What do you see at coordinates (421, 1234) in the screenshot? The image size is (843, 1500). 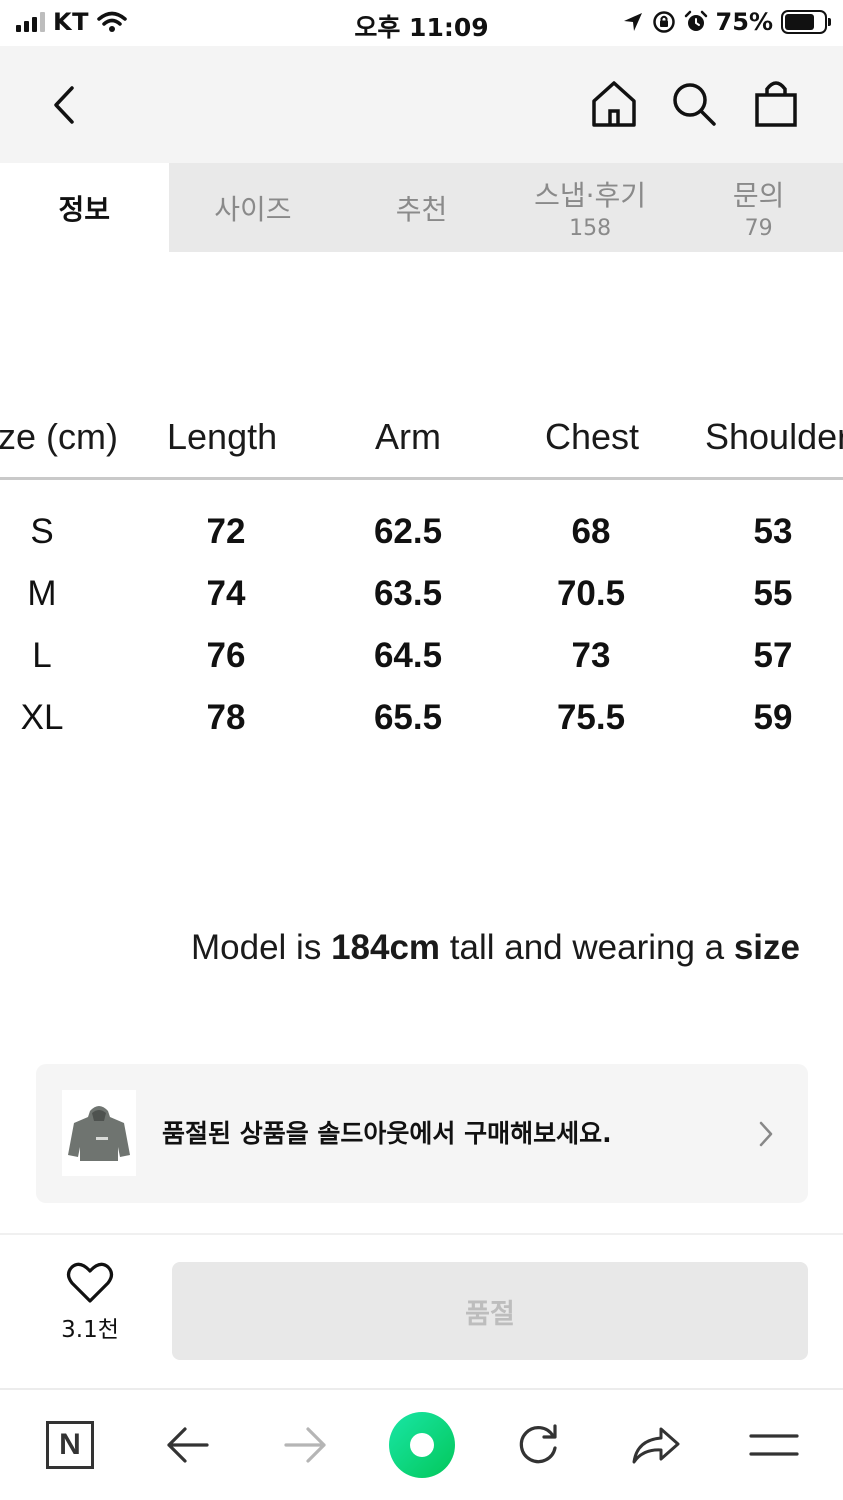 I see `divider` at bounding box center [421, 1234].